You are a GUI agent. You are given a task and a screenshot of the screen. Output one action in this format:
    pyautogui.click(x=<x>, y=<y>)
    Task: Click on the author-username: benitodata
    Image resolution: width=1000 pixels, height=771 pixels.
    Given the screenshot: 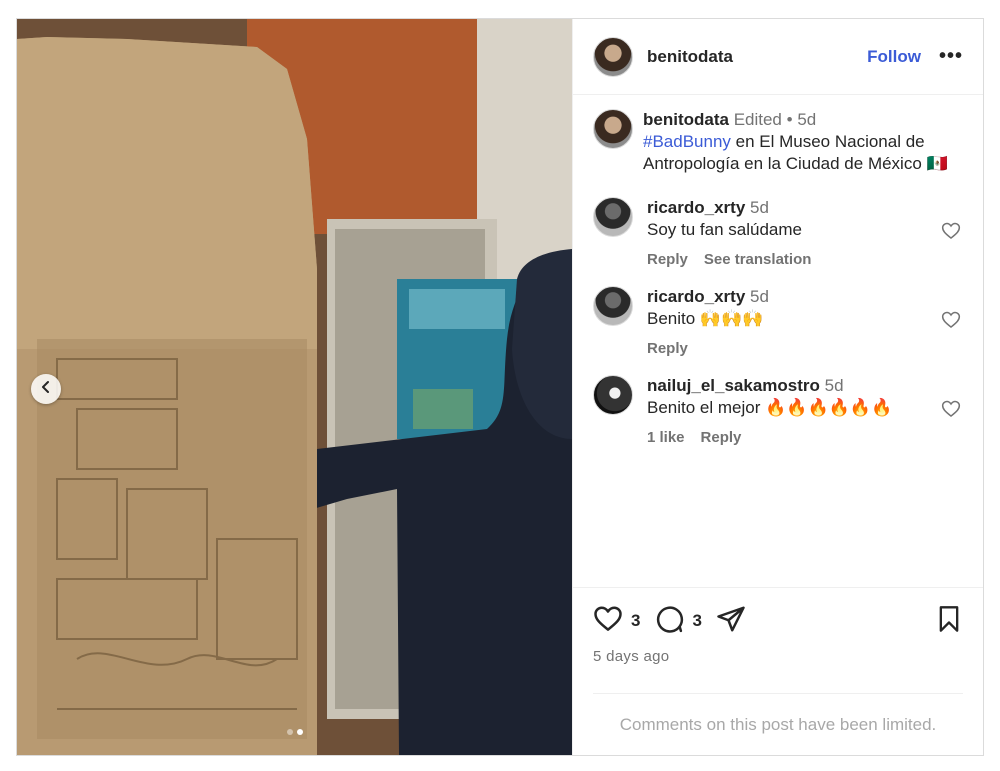 What is the action you would take?
    pyautogui.click(x=757, y=57)
    